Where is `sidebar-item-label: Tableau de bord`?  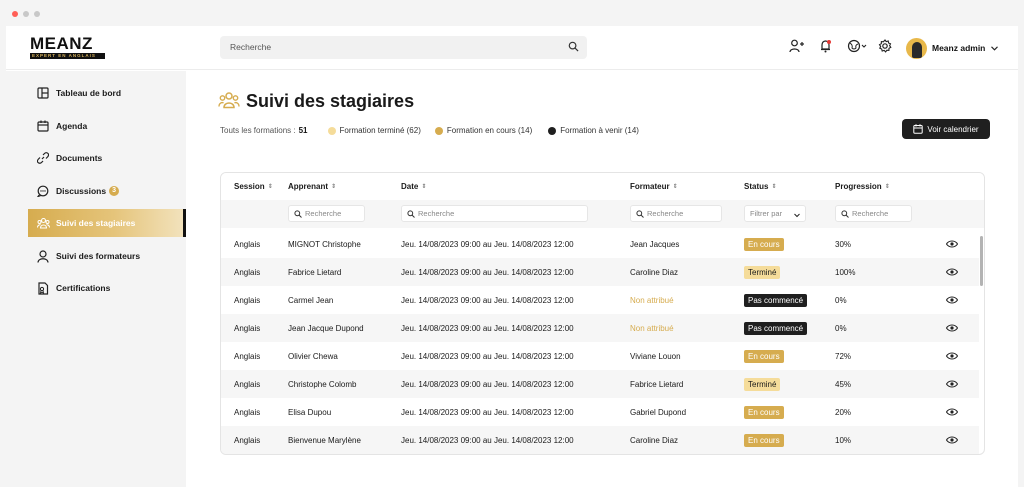 sidebar-item-label: Tableau de bord is located at coordinates (89, 93).